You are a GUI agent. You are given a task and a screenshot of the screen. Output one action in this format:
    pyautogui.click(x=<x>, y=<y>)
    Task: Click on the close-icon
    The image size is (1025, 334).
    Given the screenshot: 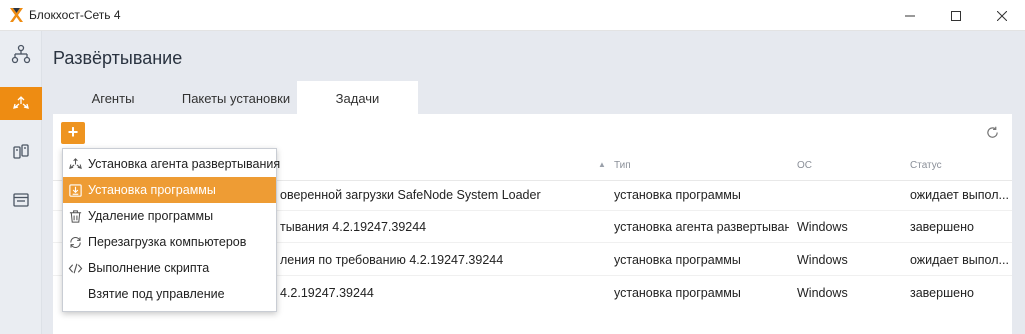 What is the action you would take?
    pyautogui.click(x=1002, y=15)
    